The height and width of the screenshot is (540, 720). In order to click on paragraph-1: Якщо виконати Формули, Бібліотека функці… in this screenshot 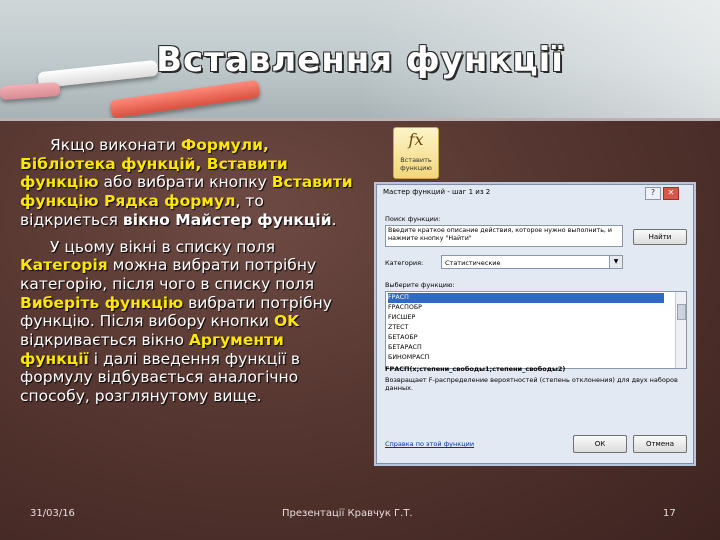, I will do `click(187, 183)`.